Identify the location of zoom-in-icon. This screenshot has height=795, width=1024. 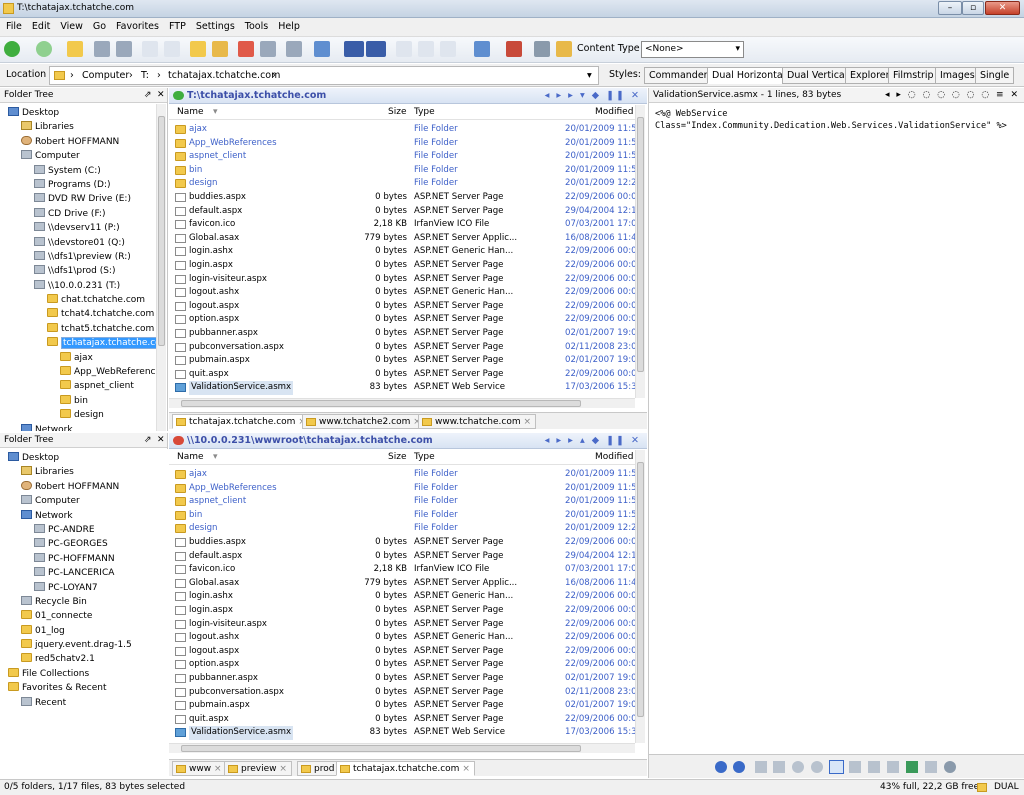
(798, 767).